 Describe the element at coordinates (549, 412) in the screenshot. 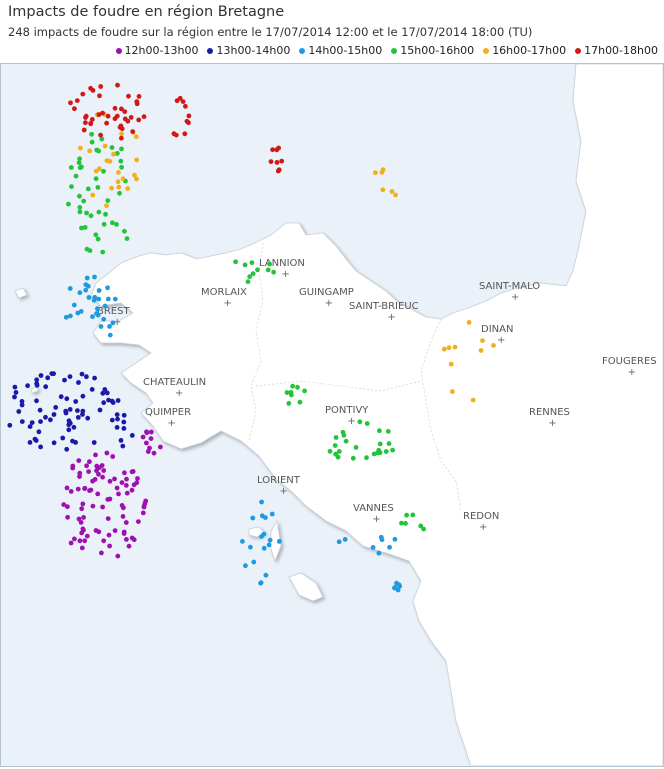

I see `city-label-rennes: RENNES` at that location.